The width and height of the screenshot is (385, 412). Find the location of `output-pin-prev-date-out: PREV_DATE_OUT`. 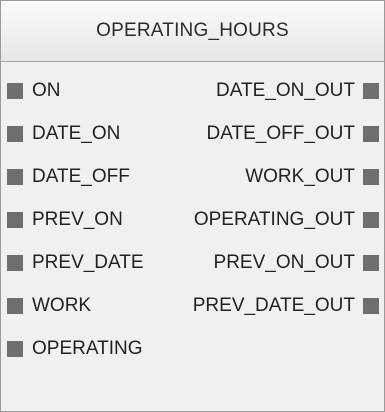

output-pin-prev-date-out: PREV_DATE_OUT is located at coordinates (286, 306).